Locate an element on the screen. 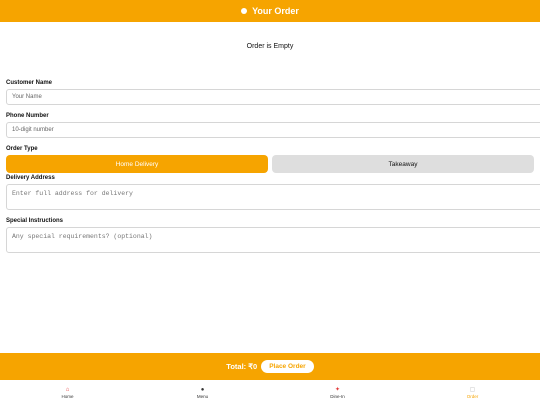  nav-label-home: Home is located at coordinates (67, 396).